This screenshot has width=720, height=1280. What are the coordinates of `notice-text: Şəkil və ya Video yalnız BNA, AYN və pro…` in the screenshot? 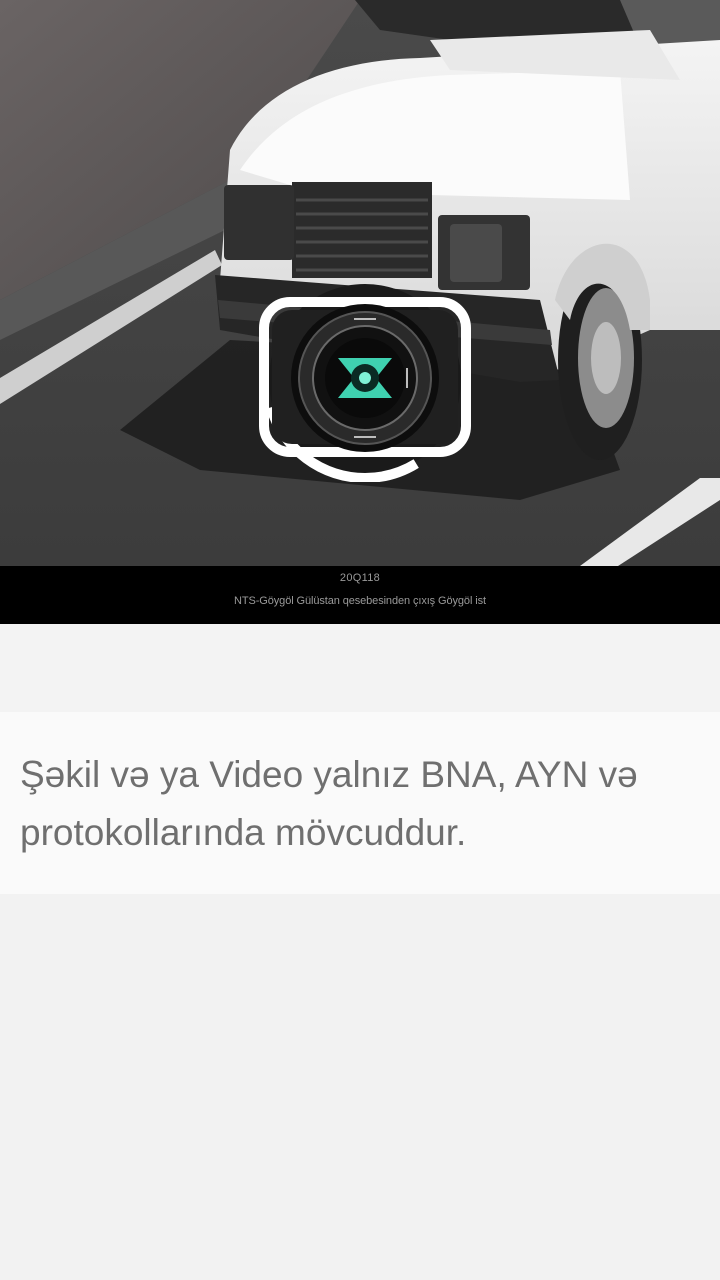 It's located at (329, 803).